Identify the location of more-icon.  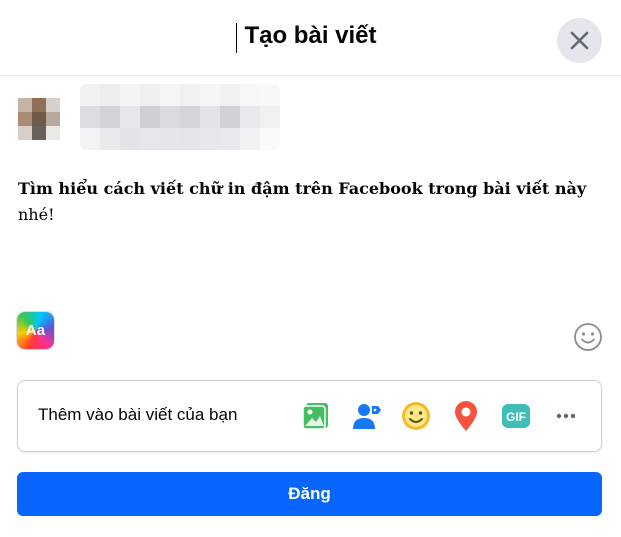
(566, 416).